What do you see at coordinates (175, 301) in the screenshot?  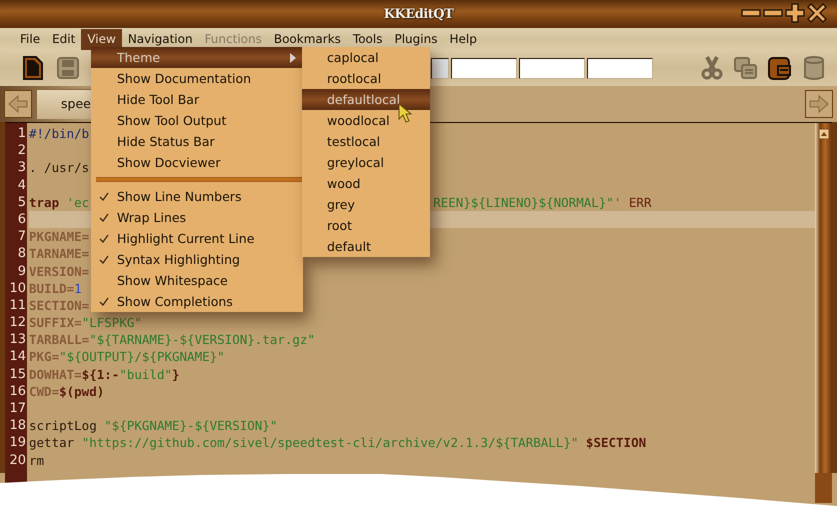 I see `menu-item-label: Show Completions` at bounding box center [175, 301].